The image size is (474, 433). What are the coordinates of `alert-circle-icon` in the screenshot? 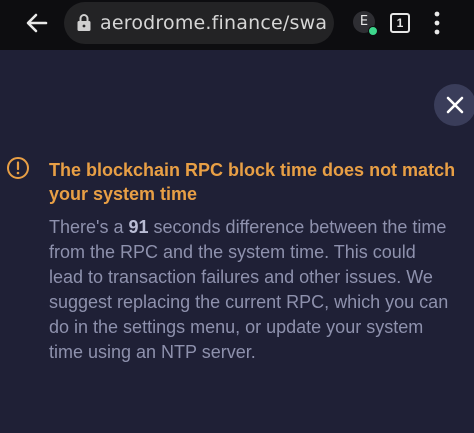 It's located at (18, 168).